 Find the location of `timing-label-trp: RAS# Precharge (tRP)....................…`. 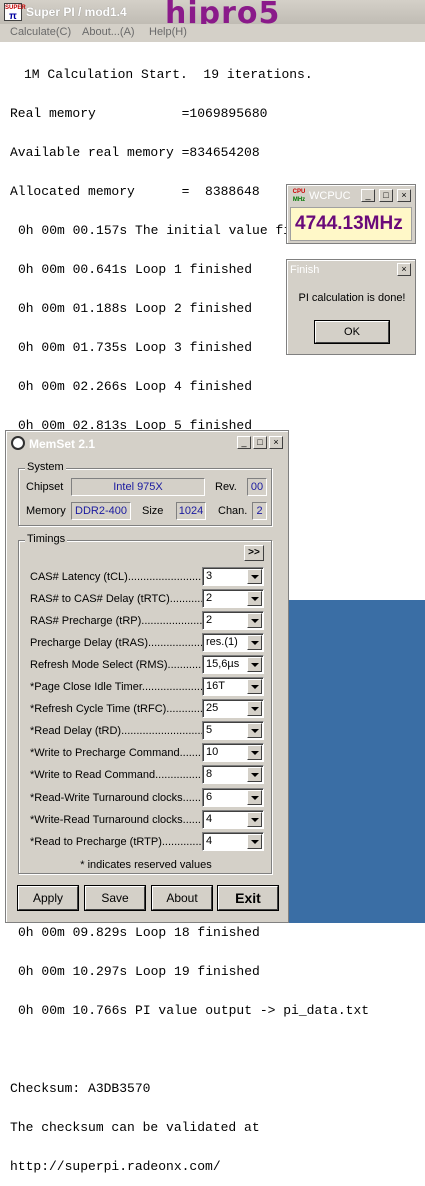

timing-label-trp: RAS# Precharge (tRP)....................… is located at coordinates (116, 621).